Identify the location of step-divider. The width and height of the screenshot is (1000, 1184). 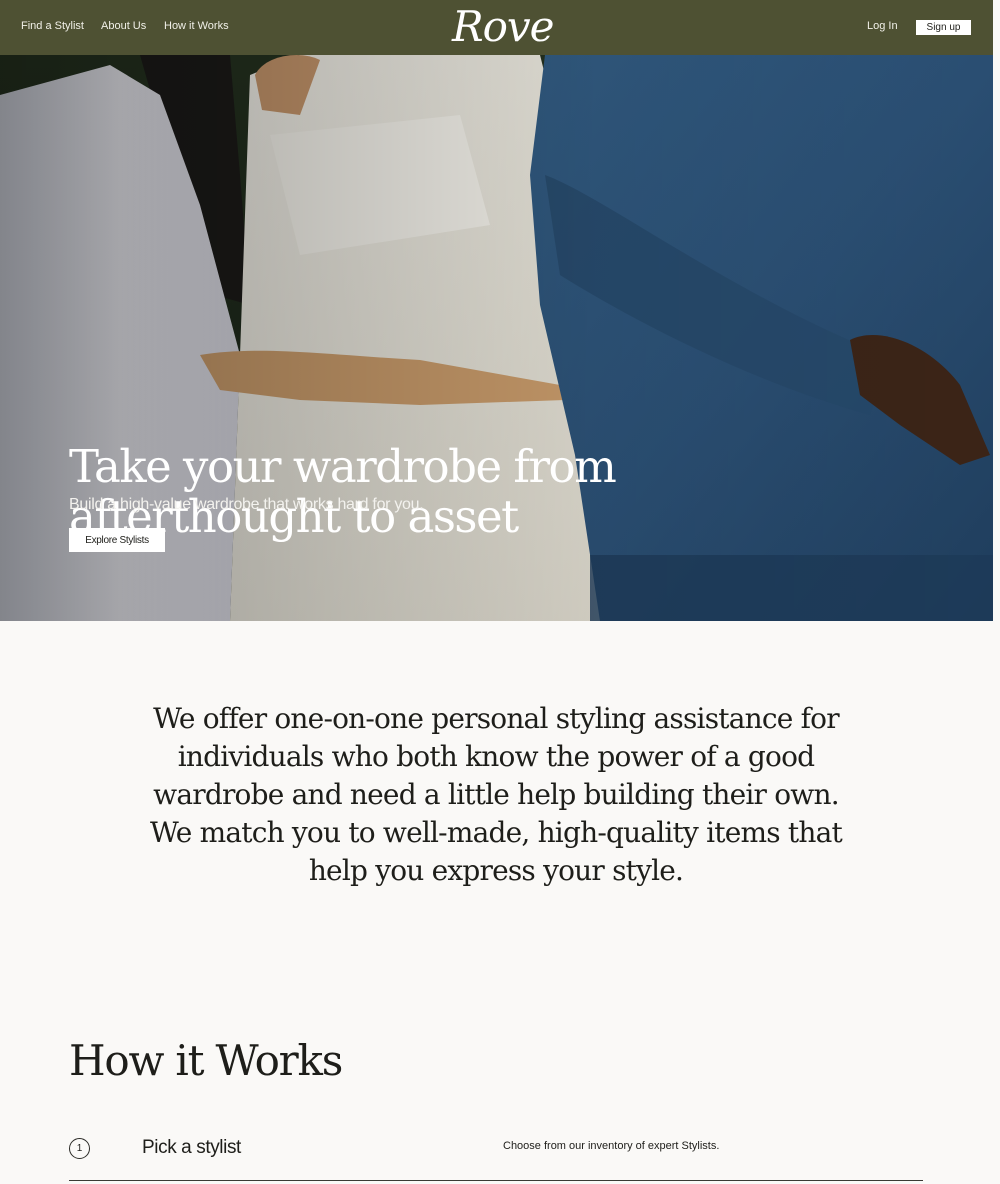
(496, 1180).